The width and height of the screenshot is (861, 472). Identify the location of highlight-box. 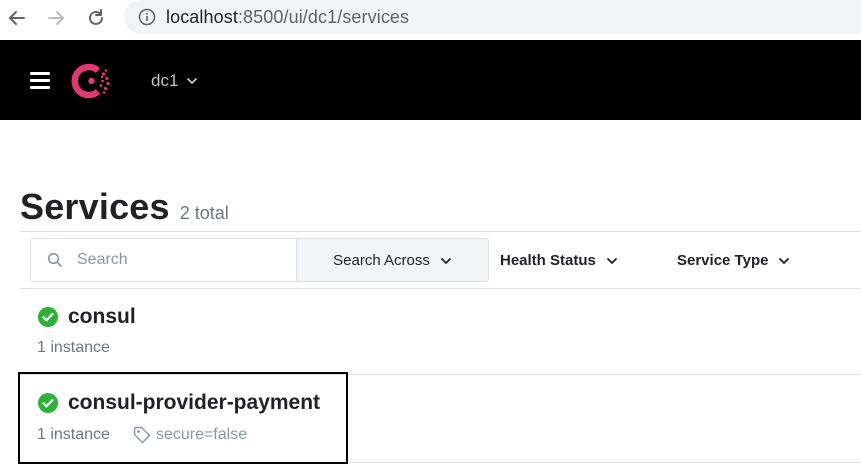
(183, 418).